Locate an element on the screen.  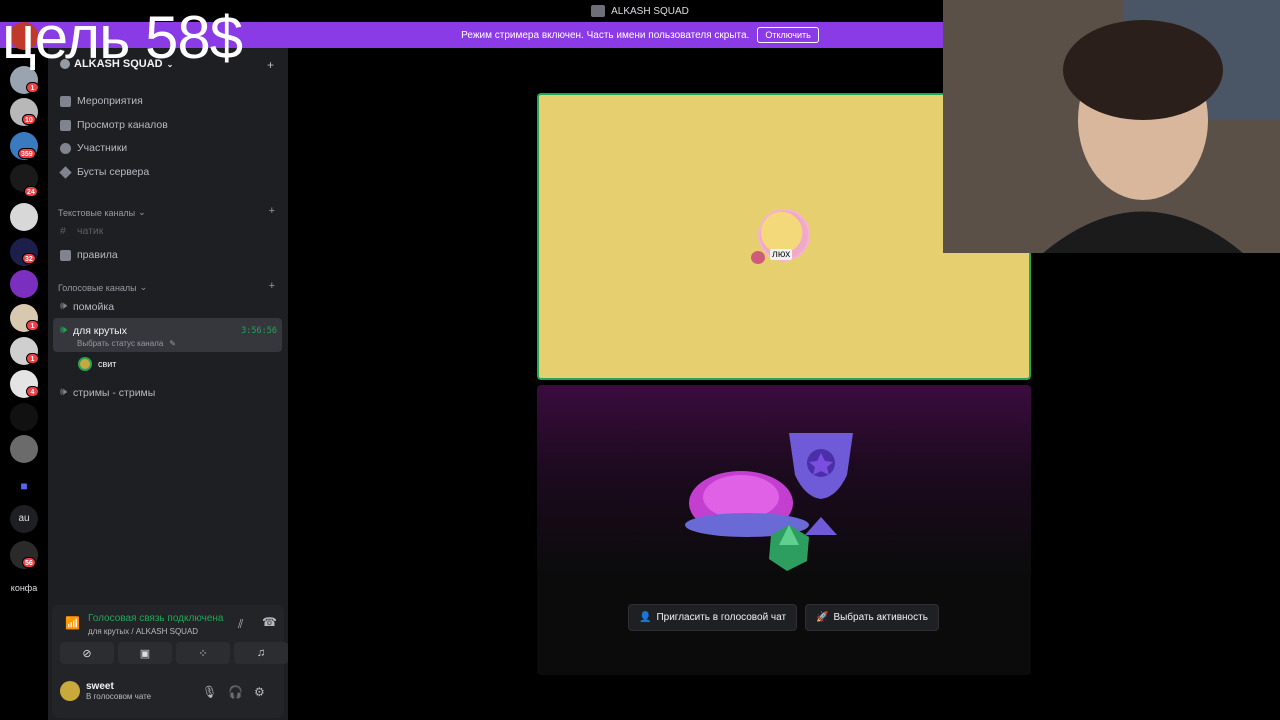
category-text-channels: Текстовые каналы ⌄ is located at coordinates (102, 212).